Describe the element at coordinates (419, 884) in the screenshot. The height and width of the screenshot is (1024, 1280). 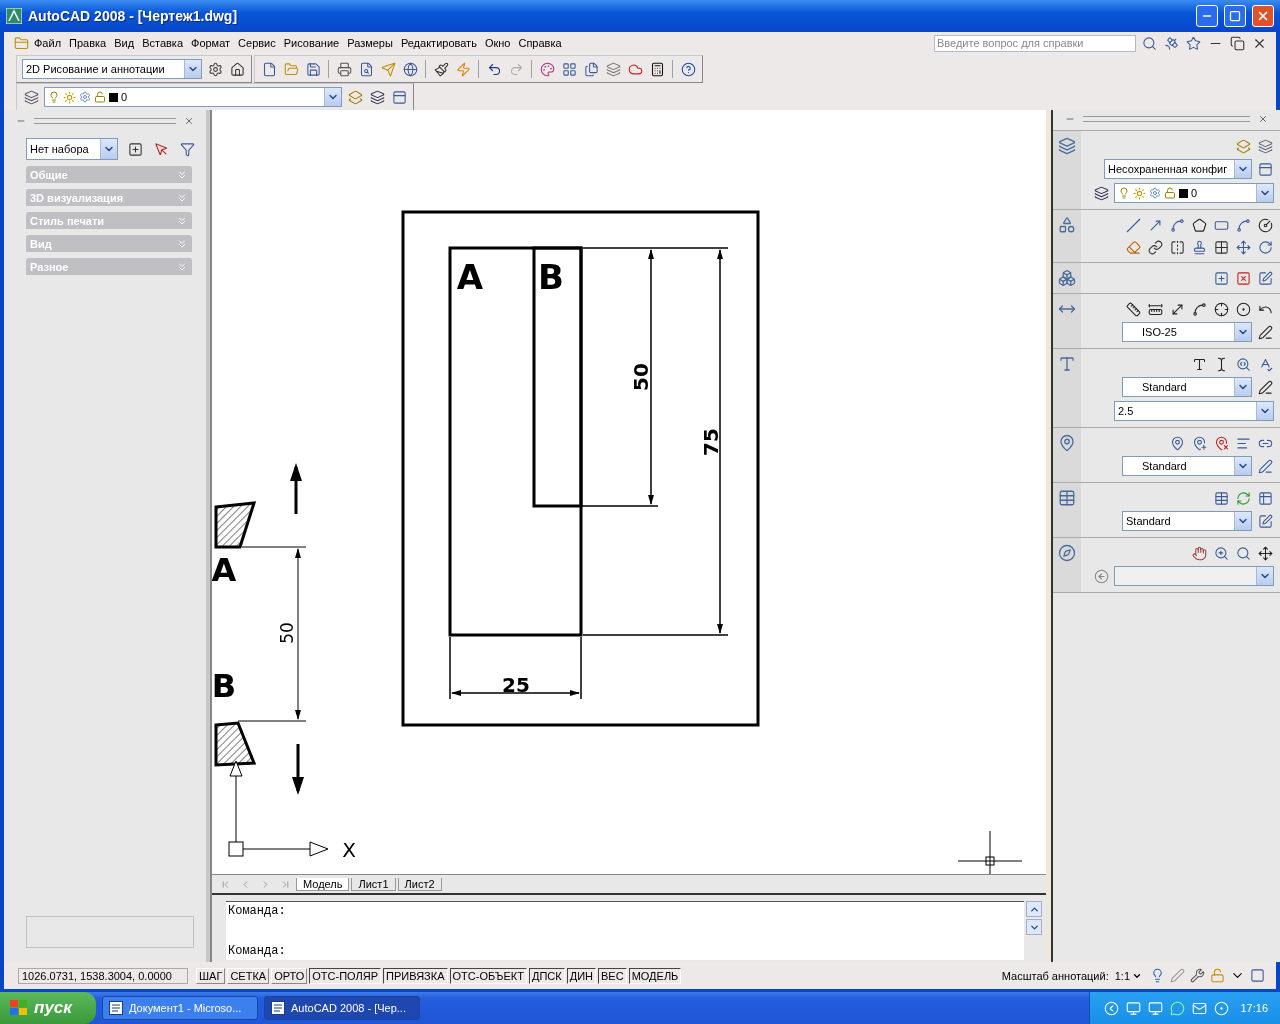
I see `layout-tab: Лист2` at that location.